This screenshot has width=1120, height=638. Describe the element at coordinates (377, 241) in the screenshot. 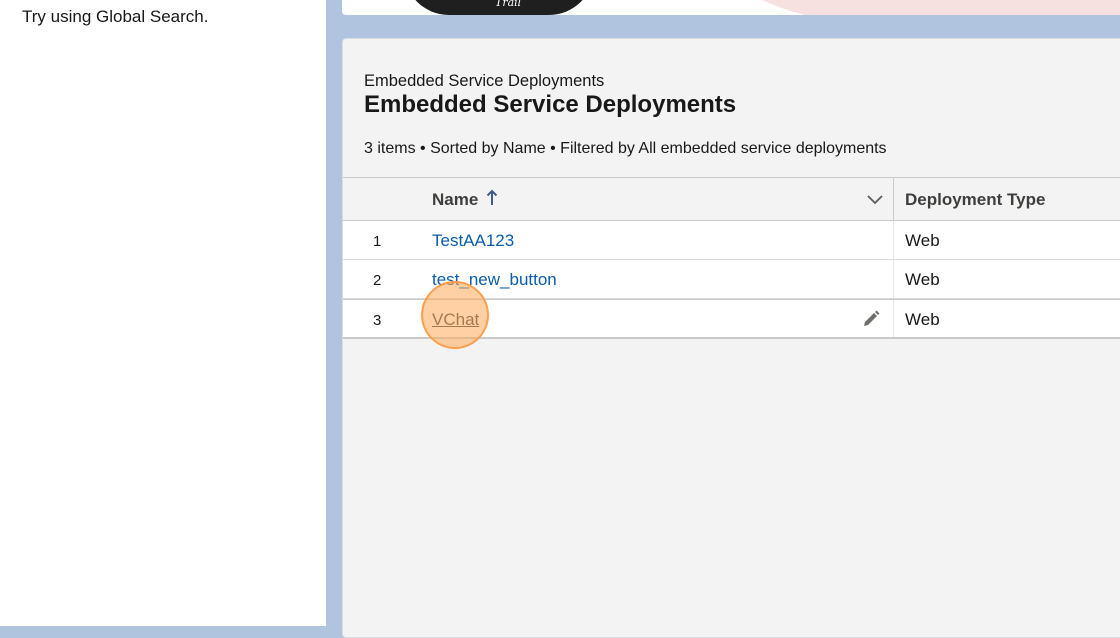

I see `row-number: 1` at that location.